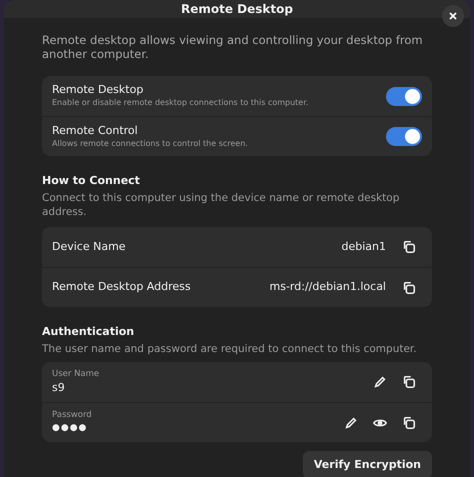  I want to click on field-value: s9, so click(59, 387).